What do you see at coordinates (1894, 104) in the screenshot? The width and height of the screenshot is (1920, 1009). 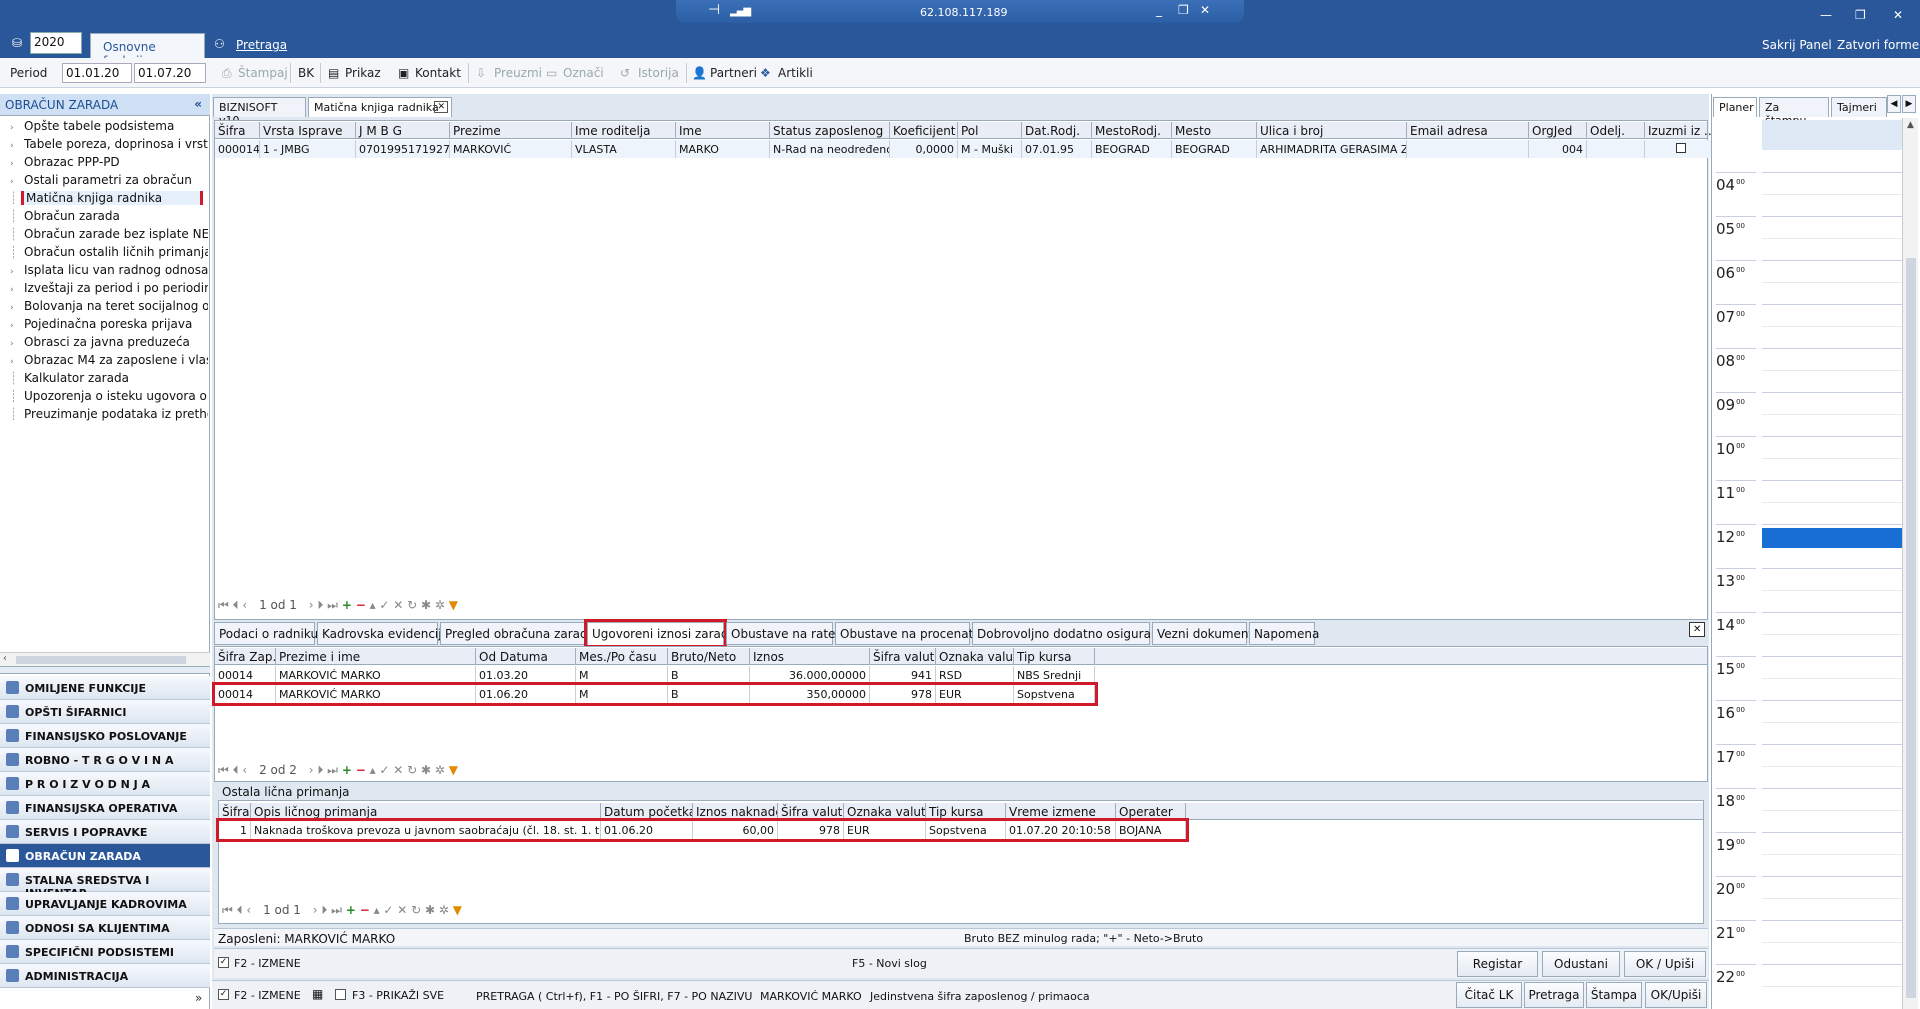 I see `tabs-scroll-left-icon: ◀` at bounding box center [1894, 104].